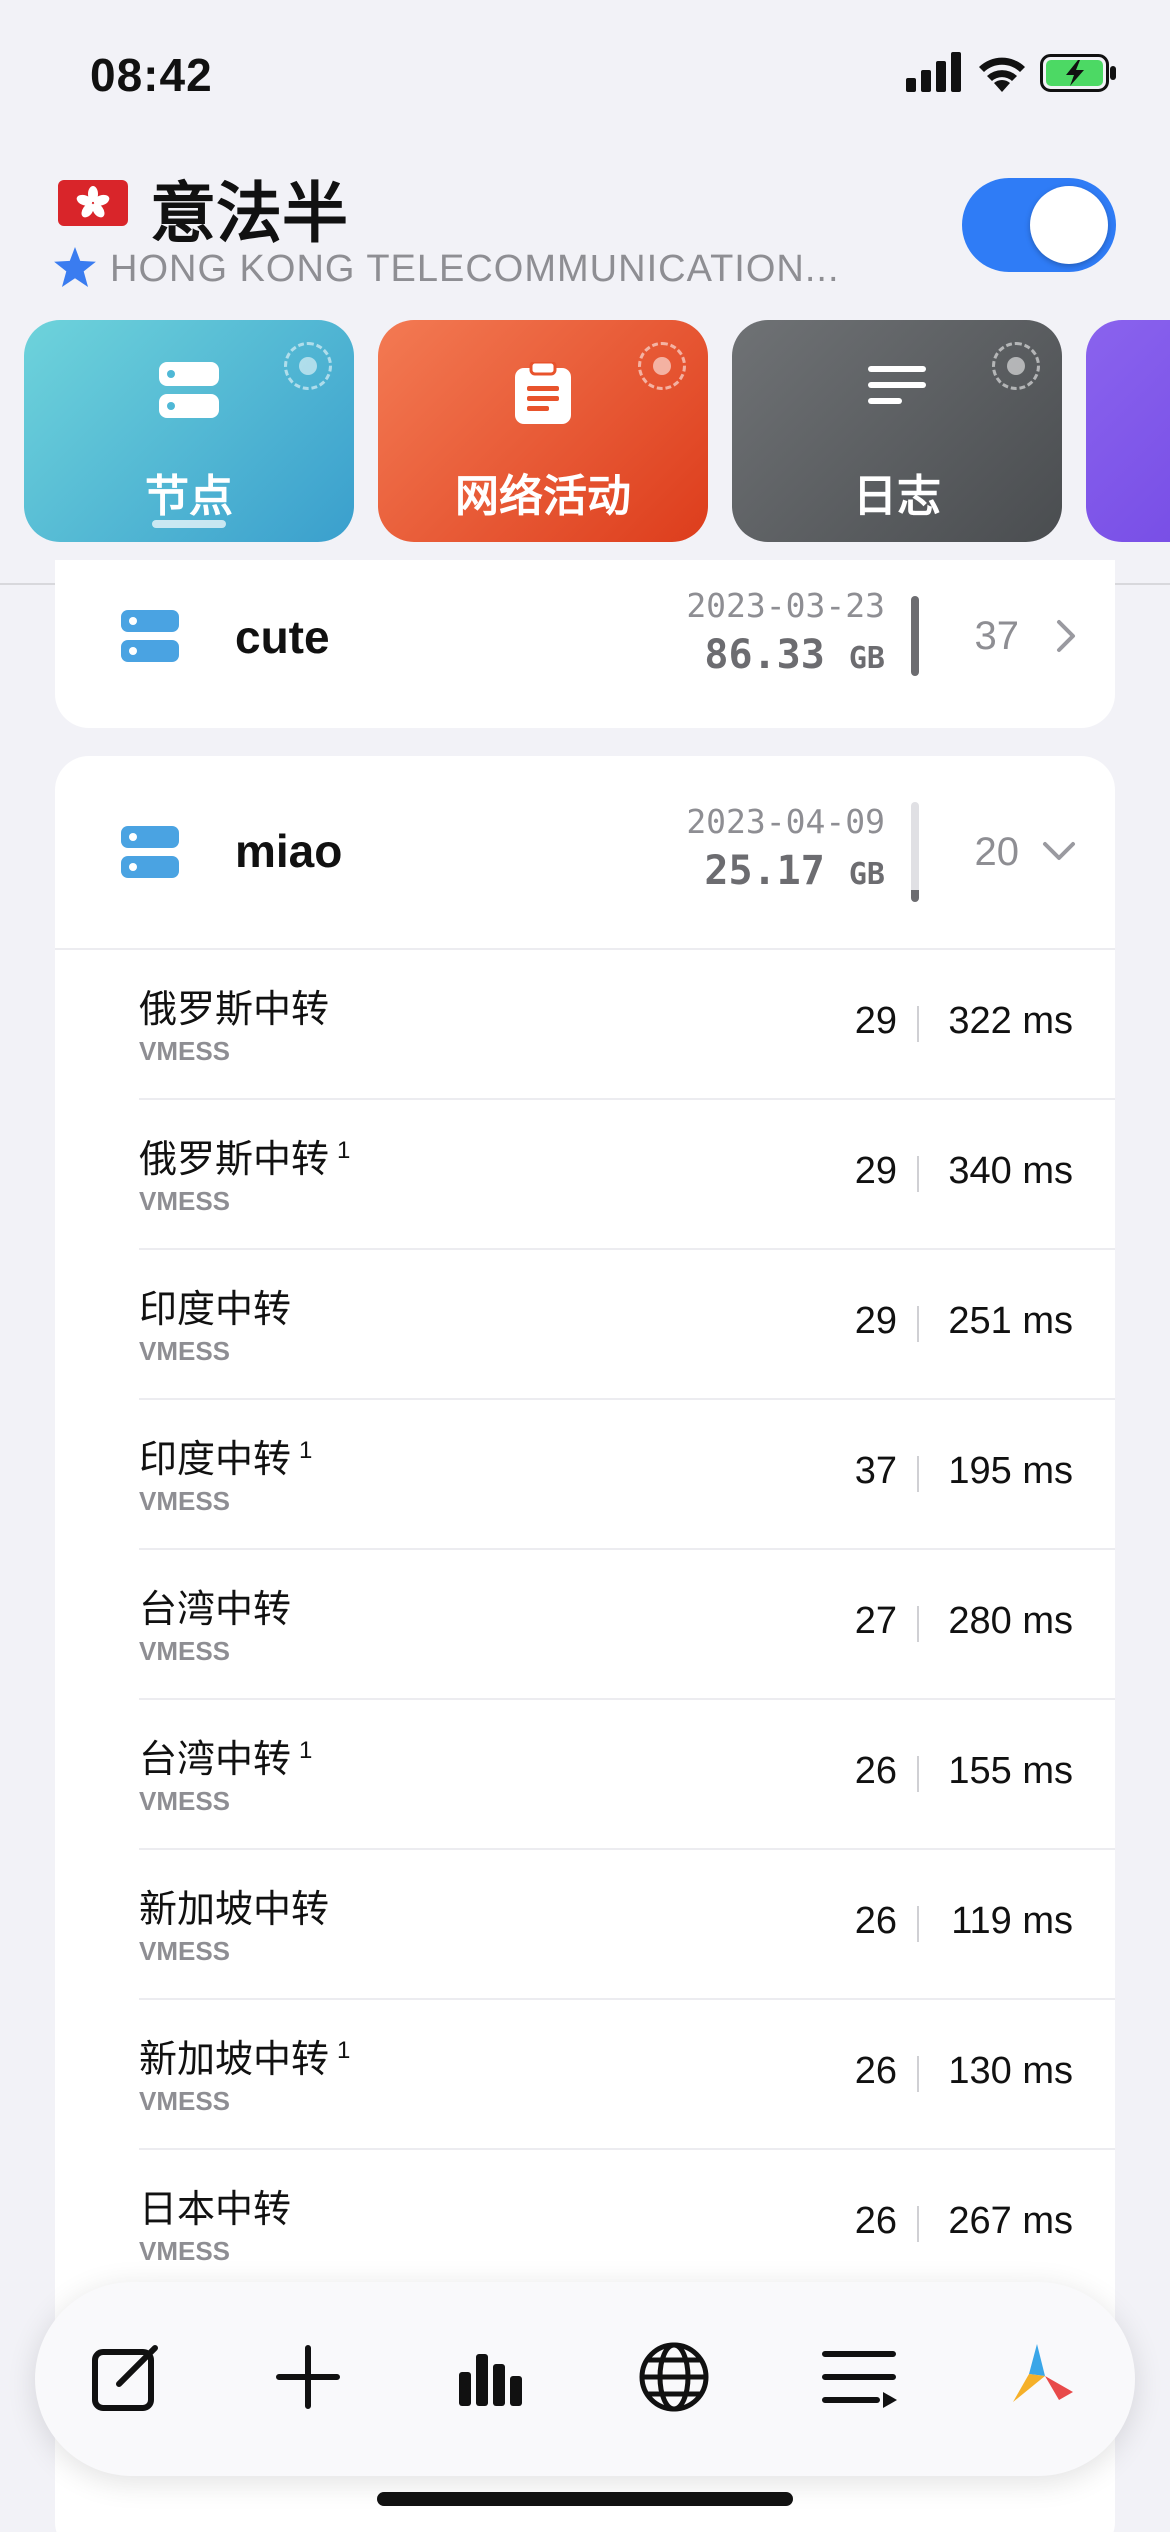  Describe the element at coordinates (543, 431) in the screenshot. I see `tile-network-activity: 网络活动` at that location.